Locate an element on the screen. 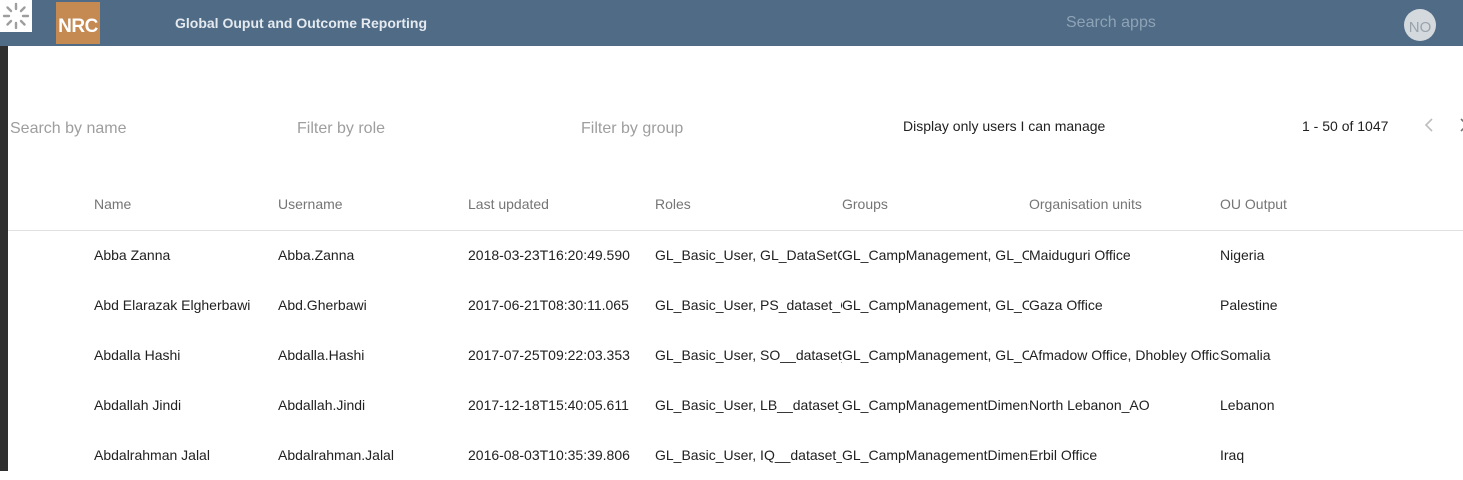 The width and height of the screenshot is (1463, 480). cell-roles: GL_Basic_User, GL_DataSetCo is located at coordinates (748, 255).